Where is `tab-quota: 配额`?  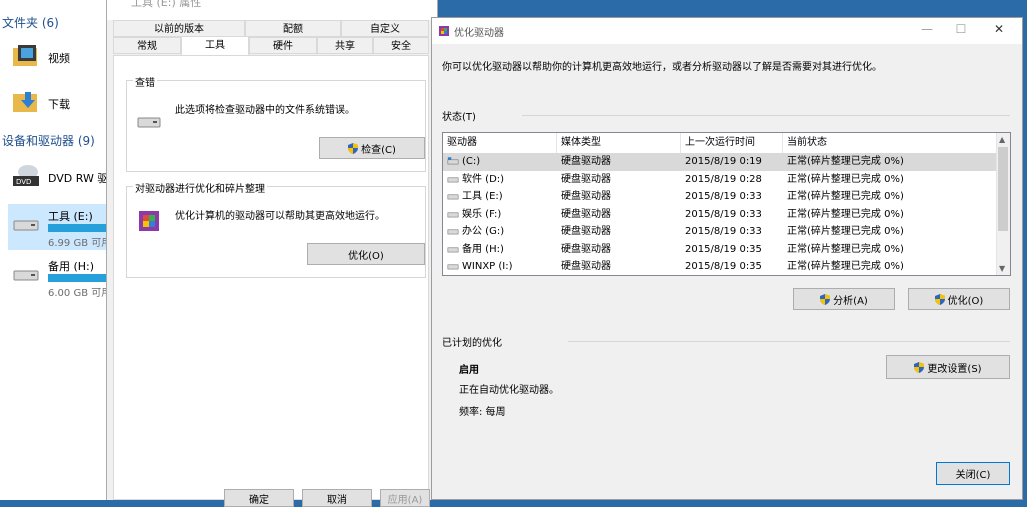
tab-quota: 配额 is located at coordinates (293, 28).